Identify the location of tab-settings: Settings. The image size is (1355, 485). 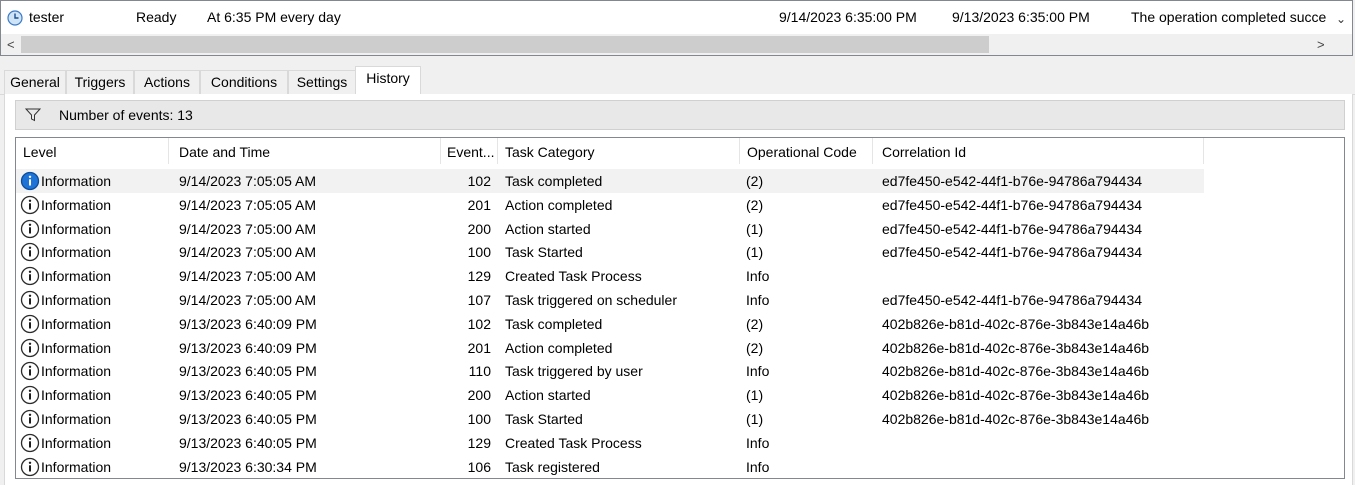
(322, 82).